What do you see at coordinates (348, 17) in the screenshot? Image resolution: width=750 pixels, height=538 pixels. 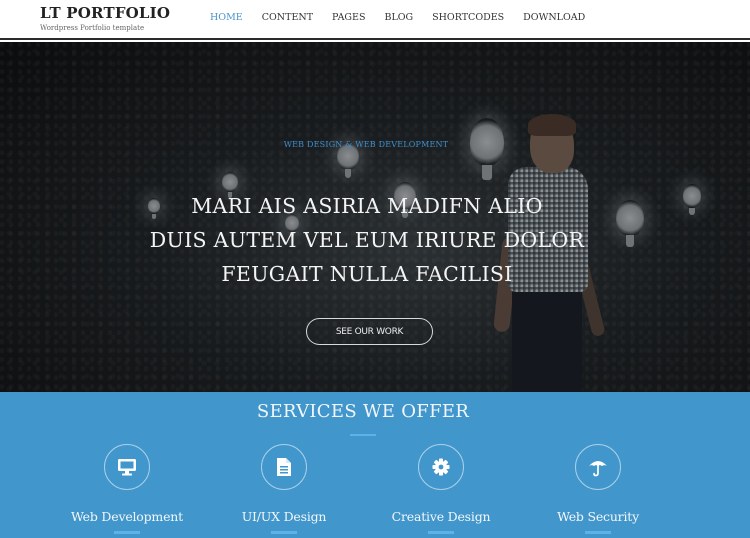 I see `nav-item-pages: PAGES` at bounding box center [348, 17].